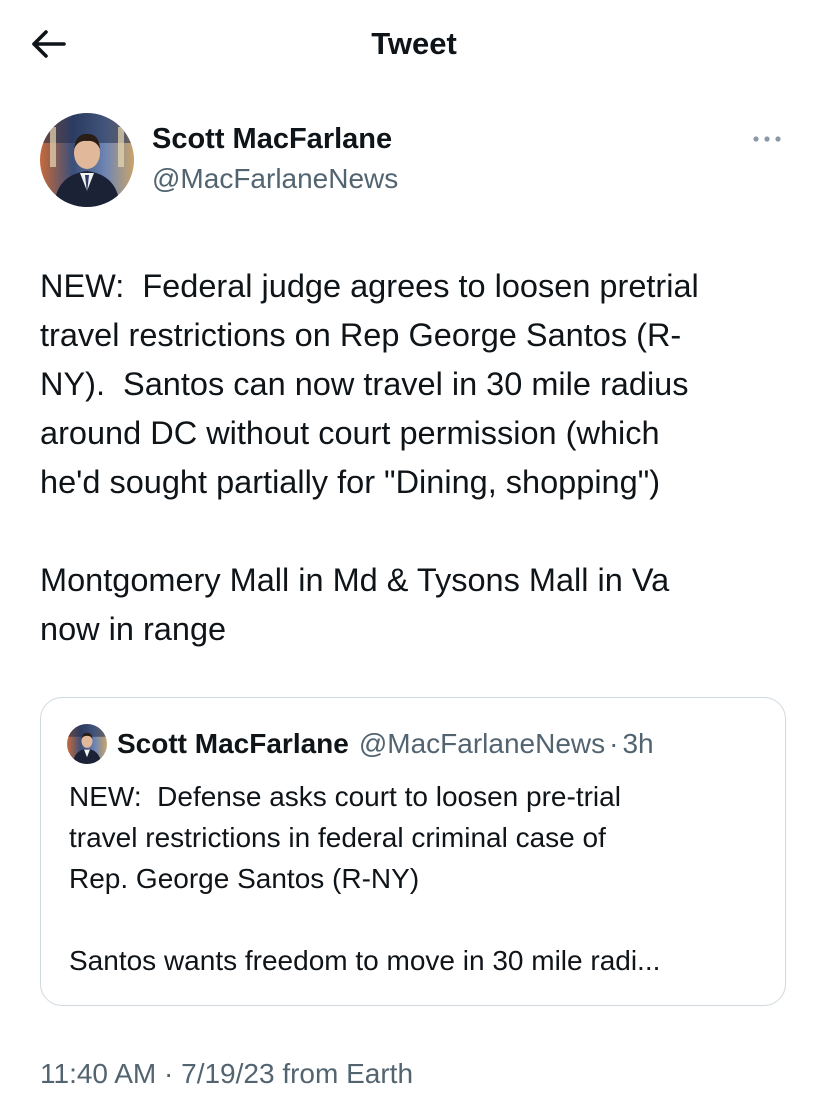 Image resolution: width=828 pixels, height=1103 pixels. What do you see at coordinates (272, 139) in the screenshot?
I see `author-name: Scott MacFarlane` at bounding box center [272, 139].